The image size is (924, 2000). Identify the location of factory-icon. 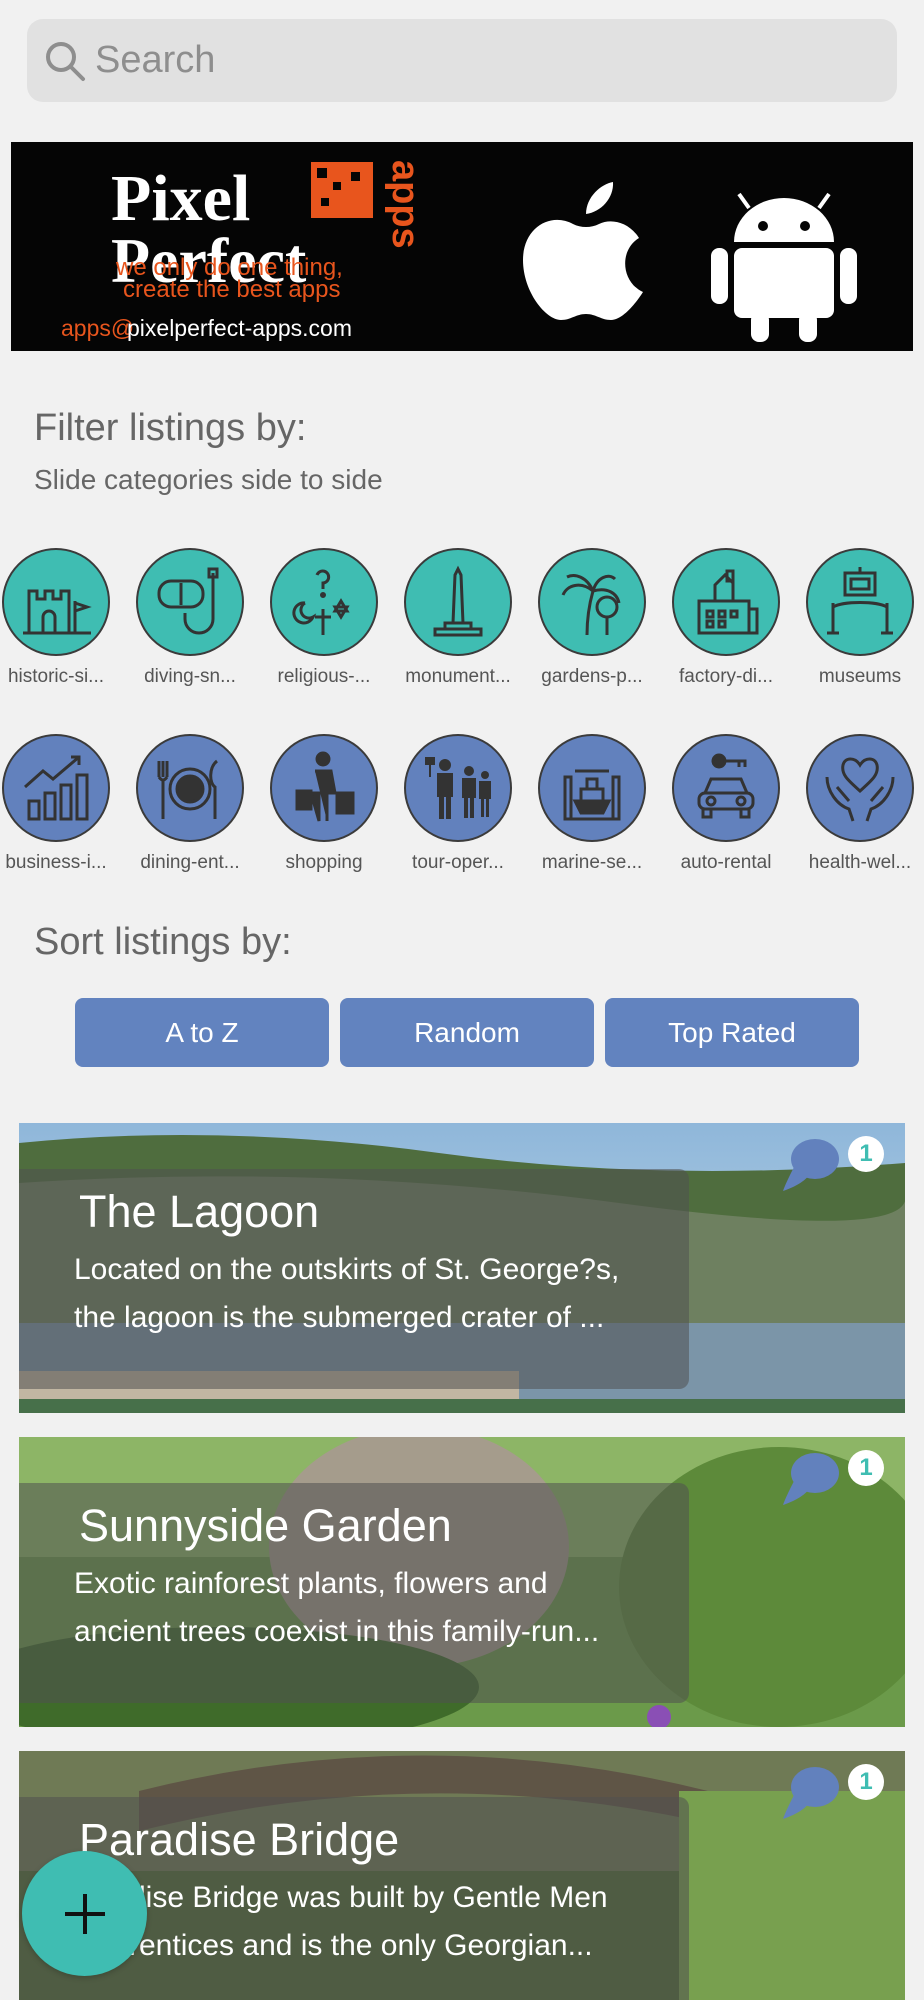
(726, 602).